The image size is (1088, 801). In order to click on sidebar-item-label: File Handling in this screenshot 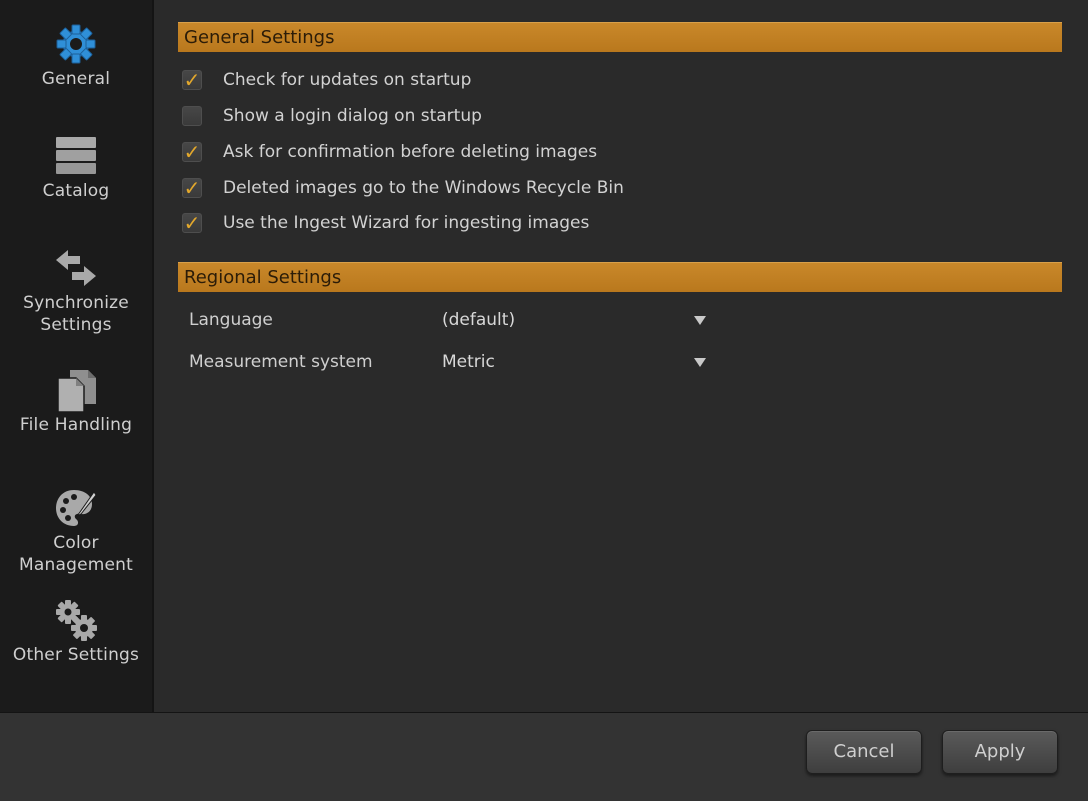, I will do `click(76, 425)`.